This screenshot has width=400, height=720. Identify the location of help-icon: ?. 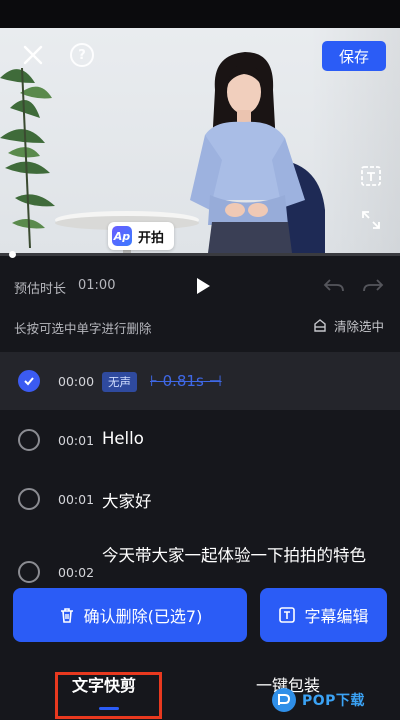
(82, 55).